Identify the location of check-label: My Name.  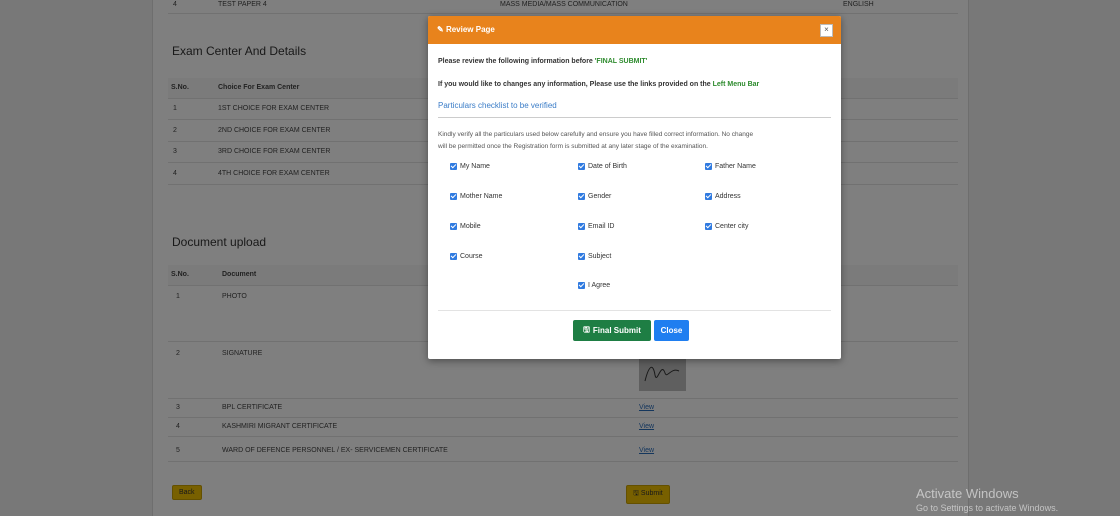
(475, 166).